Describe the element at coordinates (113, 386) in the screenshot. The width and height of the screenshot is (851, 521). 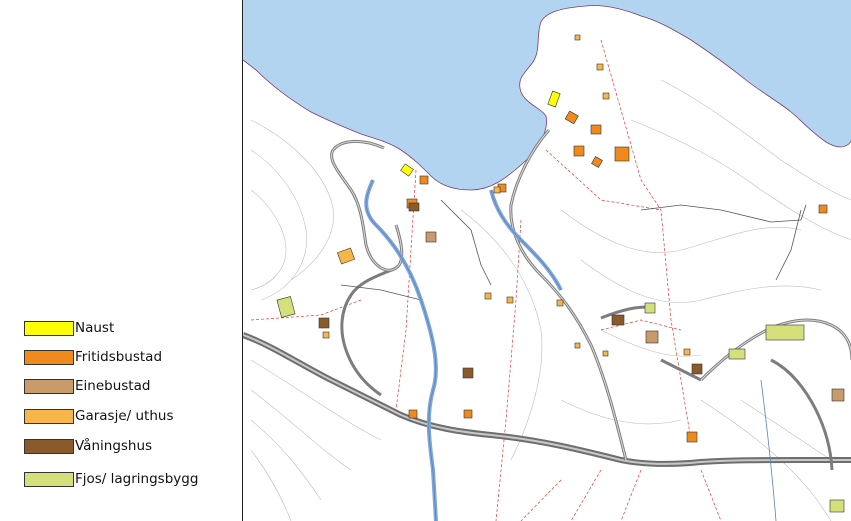
I see `legend-label-einebustad: Einebustad` at that location.